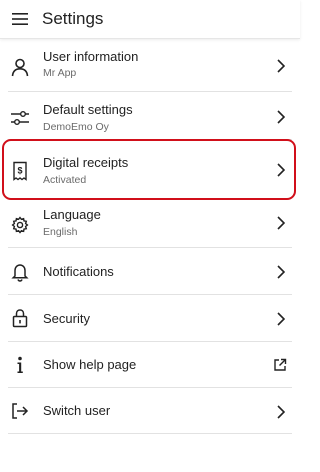 This screenshot has height=472, width=320. What do you see at coordinates (20, 19) in the screenshot?
I see `hamburger-menu-icon` at bounding box center [20, 19].